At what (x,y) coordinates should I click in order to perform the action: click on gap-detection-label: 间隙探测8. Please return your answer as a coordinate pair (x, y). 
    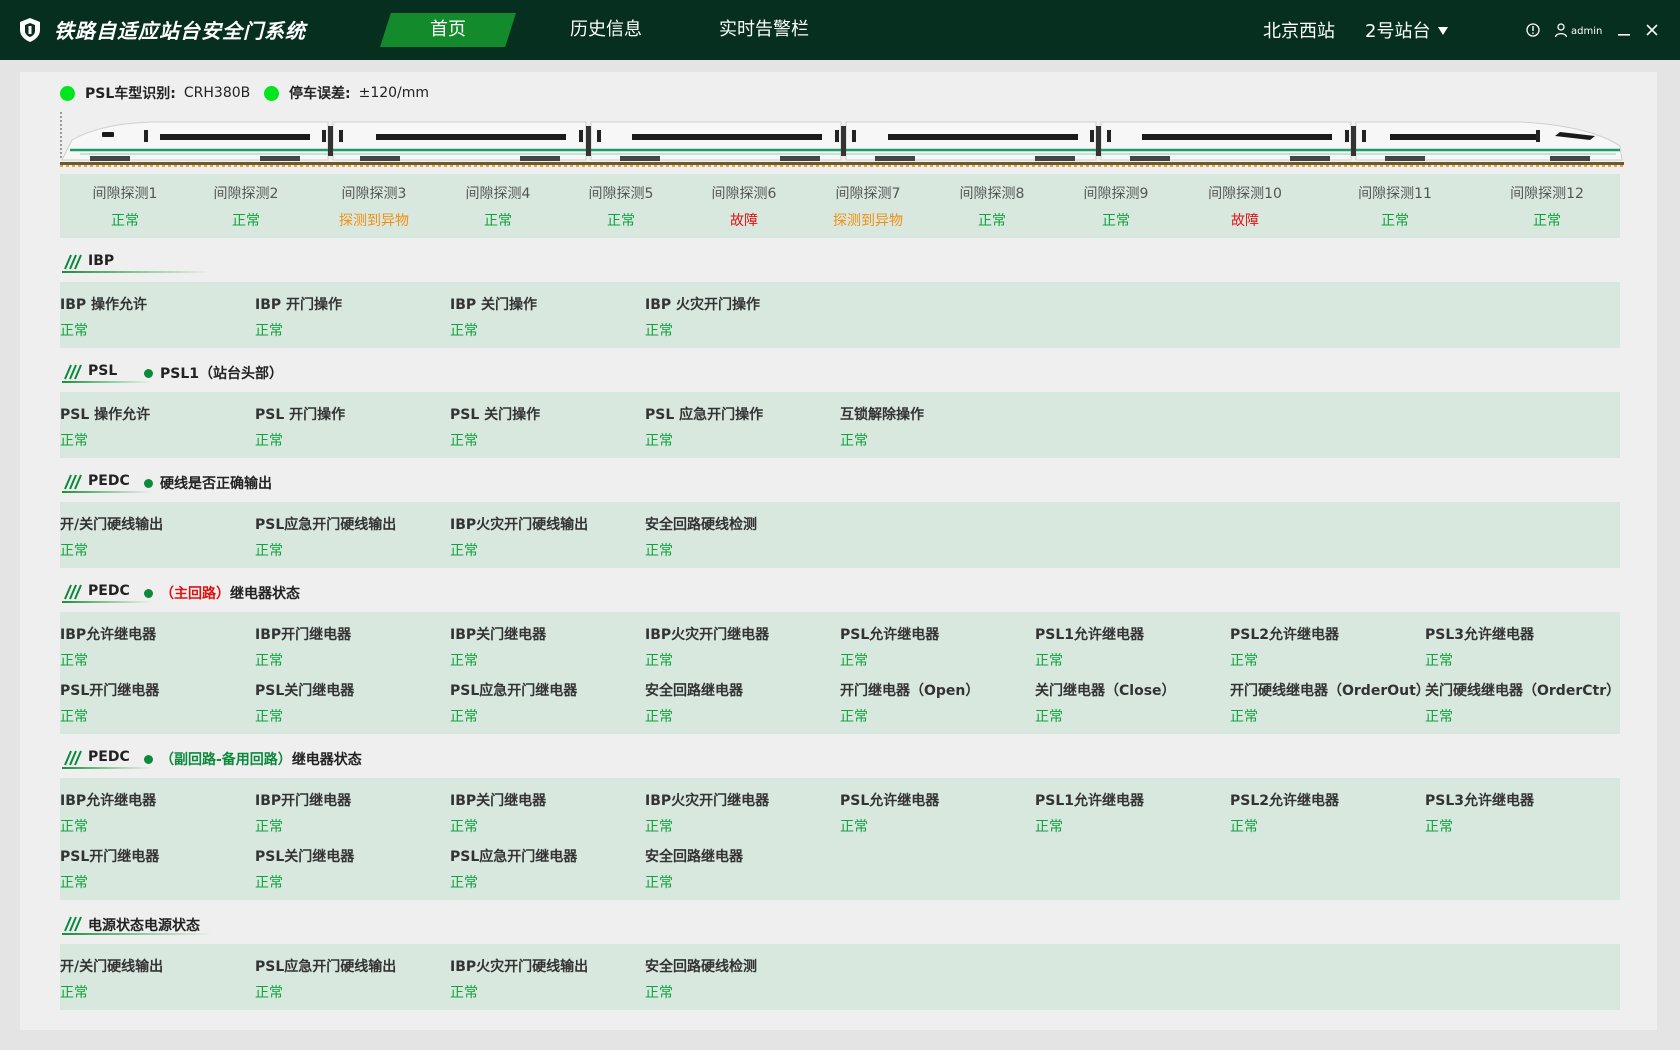
    Looking at the image, I should click on (992, 194).